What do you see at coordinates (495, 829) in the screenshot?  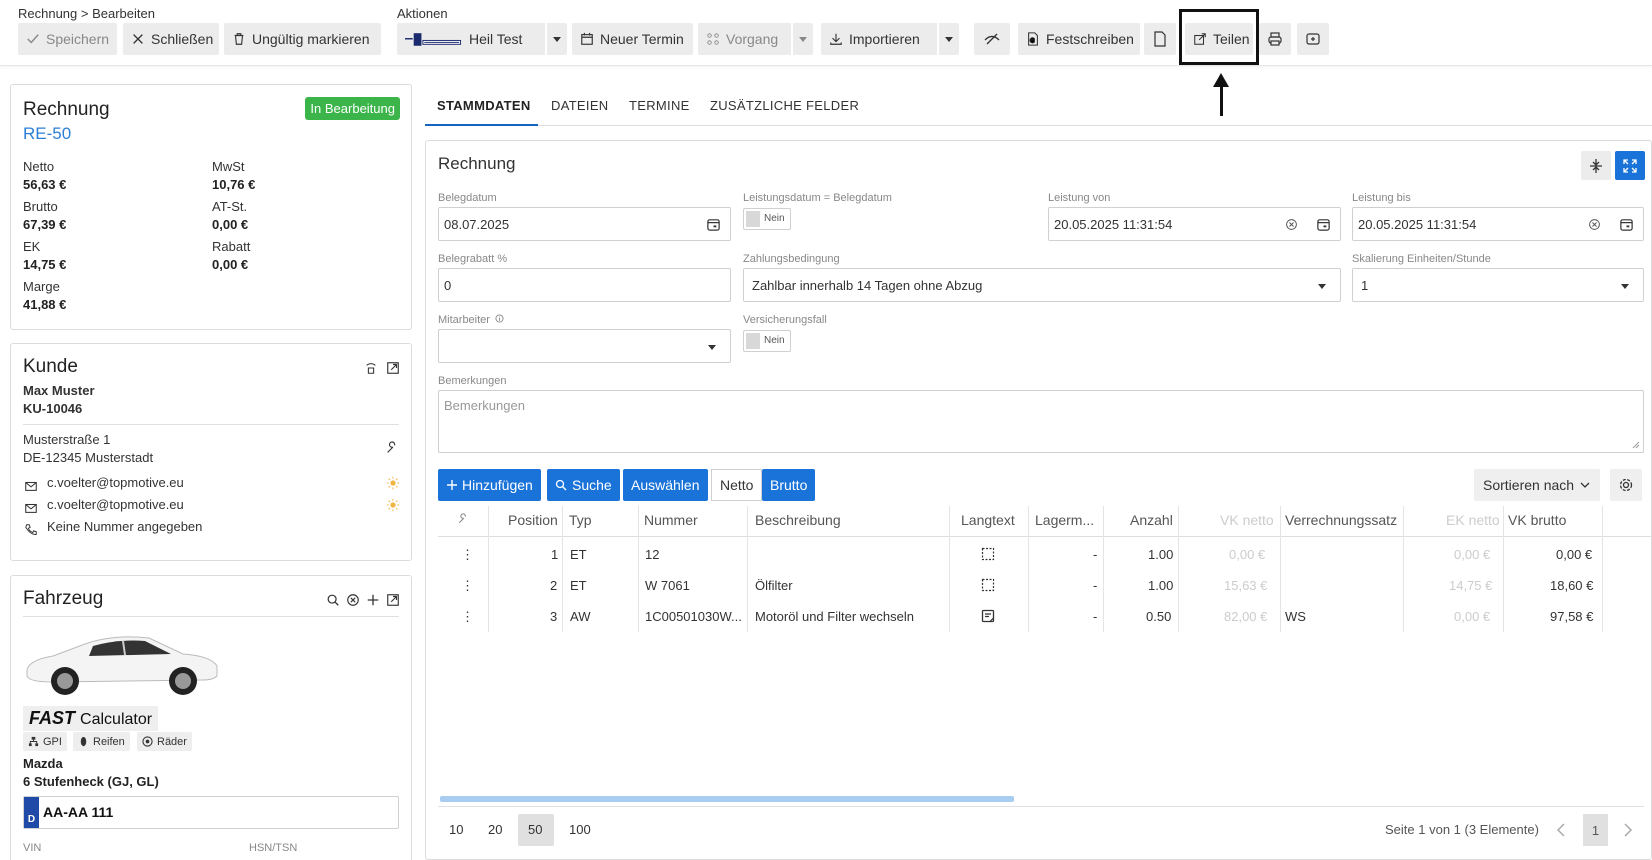 I see `page-size-20: 20` at bounding box center [495, 829].